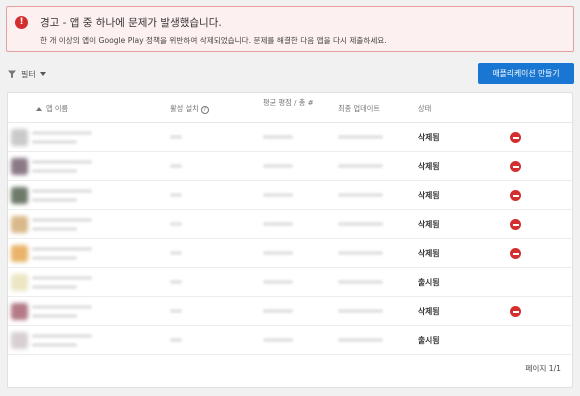  What do you see at coordinates (12, 74) in the screenshot?
I see `filter-icon` at bounding box center [12, 74].